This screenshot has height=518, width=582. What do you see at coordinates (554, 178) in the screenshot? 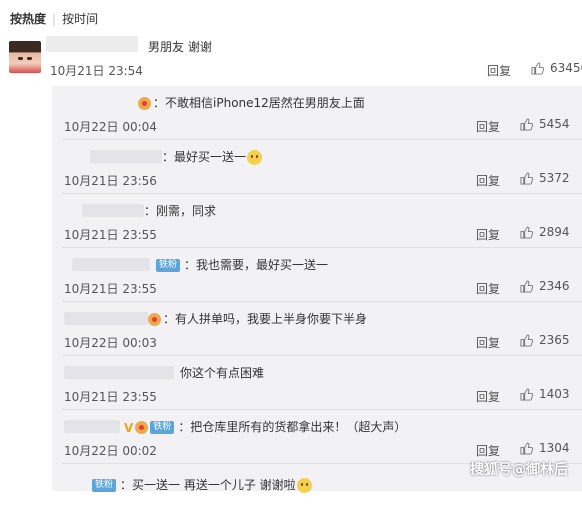
I see `like-count: 5372` at bounding box center [554, 178].